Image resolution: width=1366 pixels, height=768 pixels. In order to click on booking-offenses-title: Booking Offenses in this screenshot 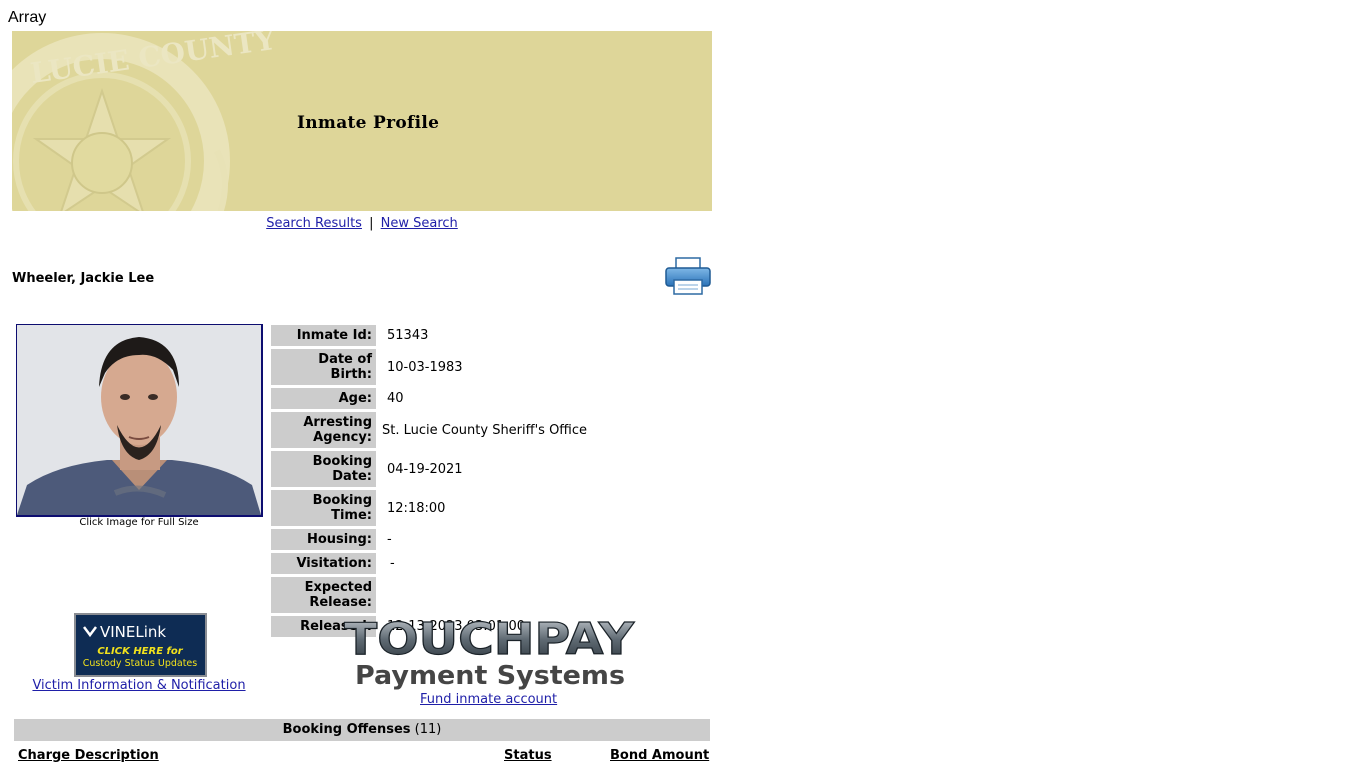, I will do `click(346, 729)`.